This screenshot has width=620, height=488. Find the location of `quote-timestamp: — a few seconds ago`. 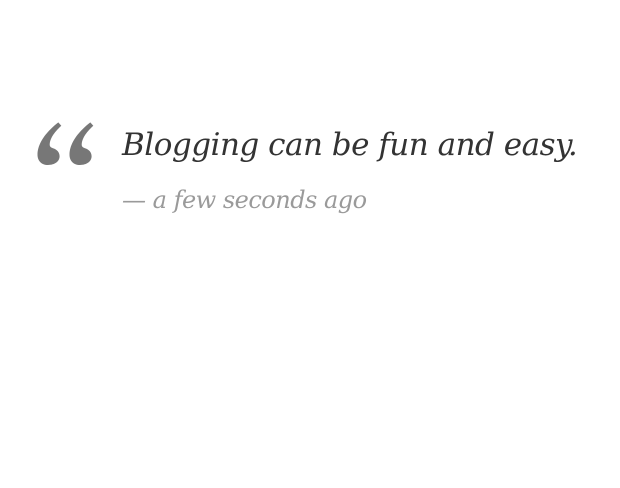

quote-timestamp: — a few seconds ago is located at coordinates (244, 200).